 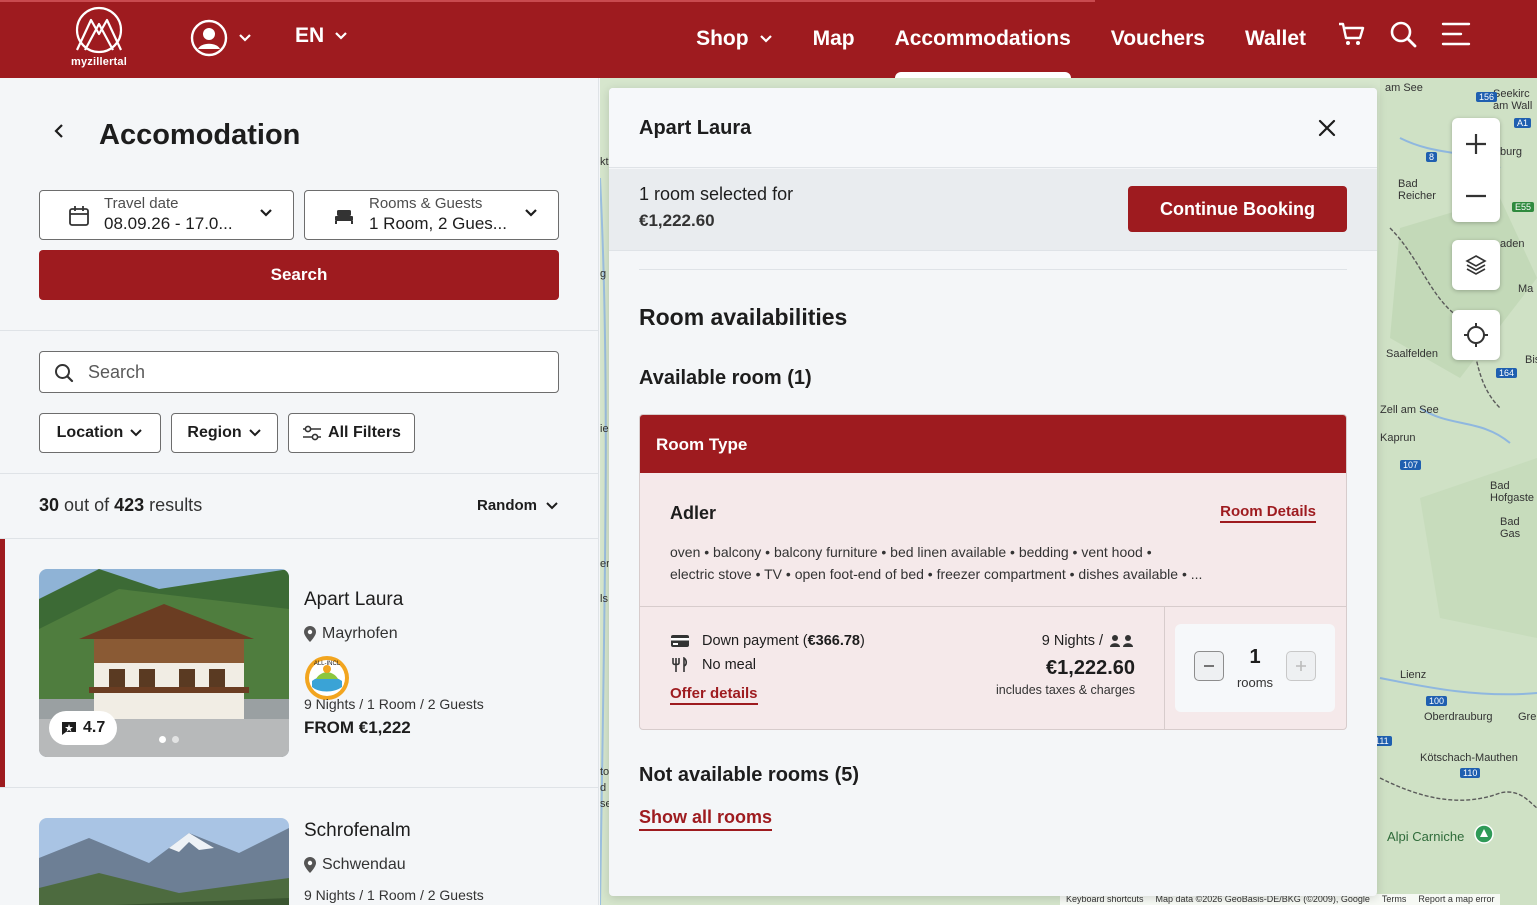 I want to click on close-icon, so click(x=1327, y=128).